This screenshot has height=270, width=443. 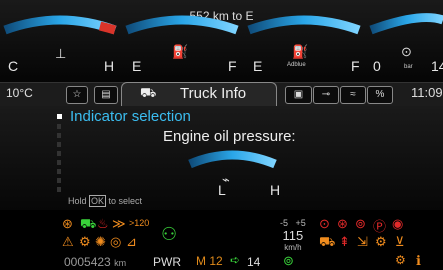 What do you see at coordinates (137, 66) in the screenshot?
I see `fuel-empty-label: E` at bounding box center [137, 66].